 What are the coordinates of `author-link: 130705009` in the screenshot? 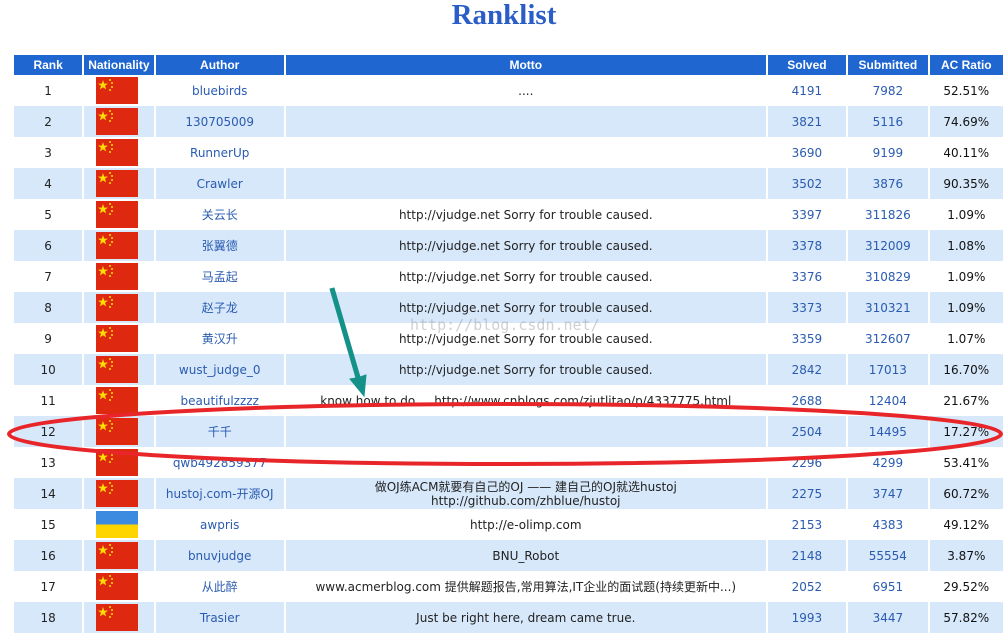 It's located at (219, 121).